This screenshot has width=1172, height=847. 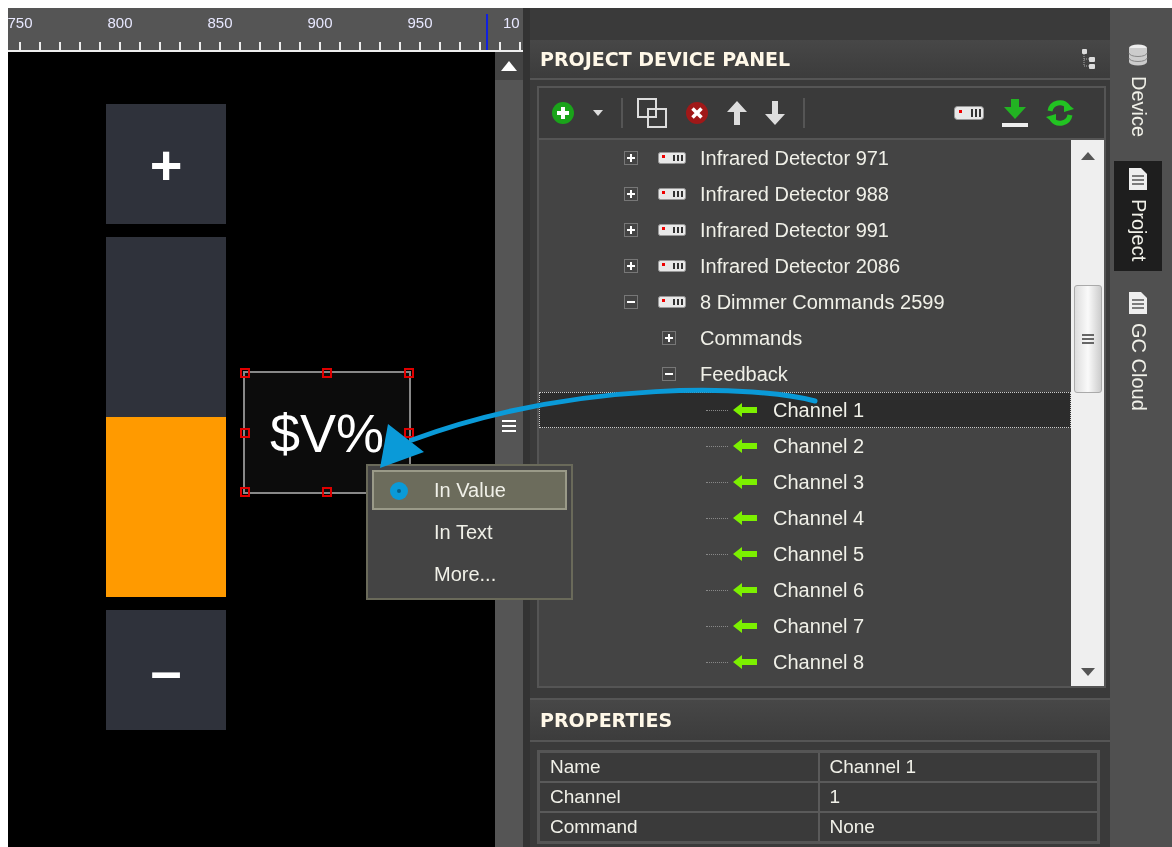 I want to click on scroll-thumb, so click(x=1087, y=339).